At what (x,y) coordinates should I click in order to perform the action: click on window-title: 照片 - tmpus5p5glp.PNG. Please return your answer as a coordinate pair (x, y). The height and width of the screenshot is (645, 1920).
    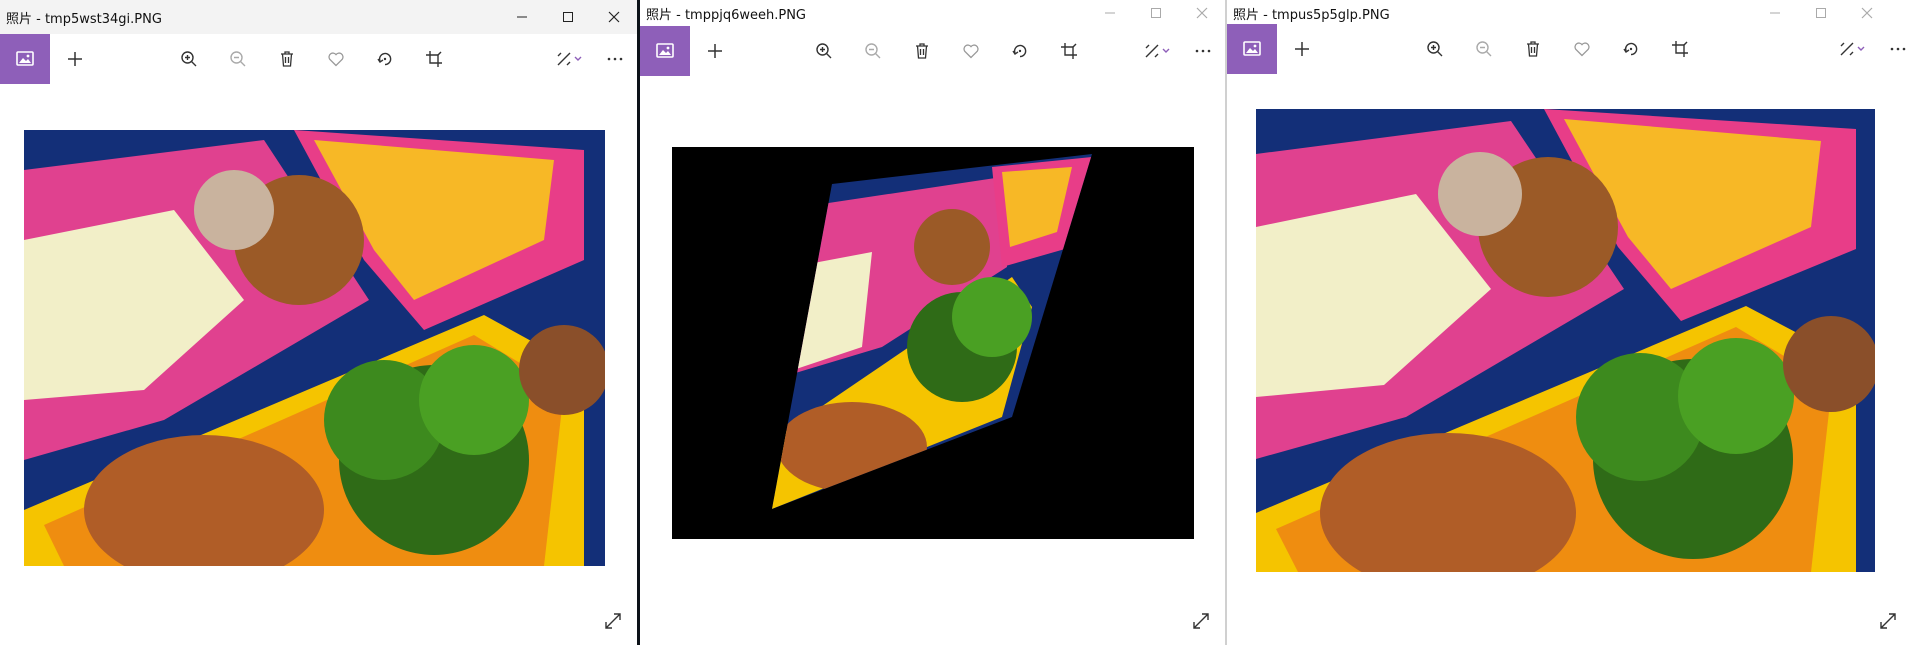
    Looking at the image, I should click on (1311, 15).